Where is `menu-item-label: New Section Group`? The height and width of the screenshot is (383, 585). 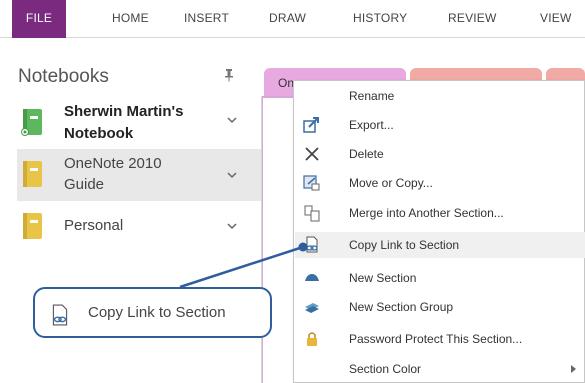 menu-item-label: New Section Group is located at coordinates (401, 307).